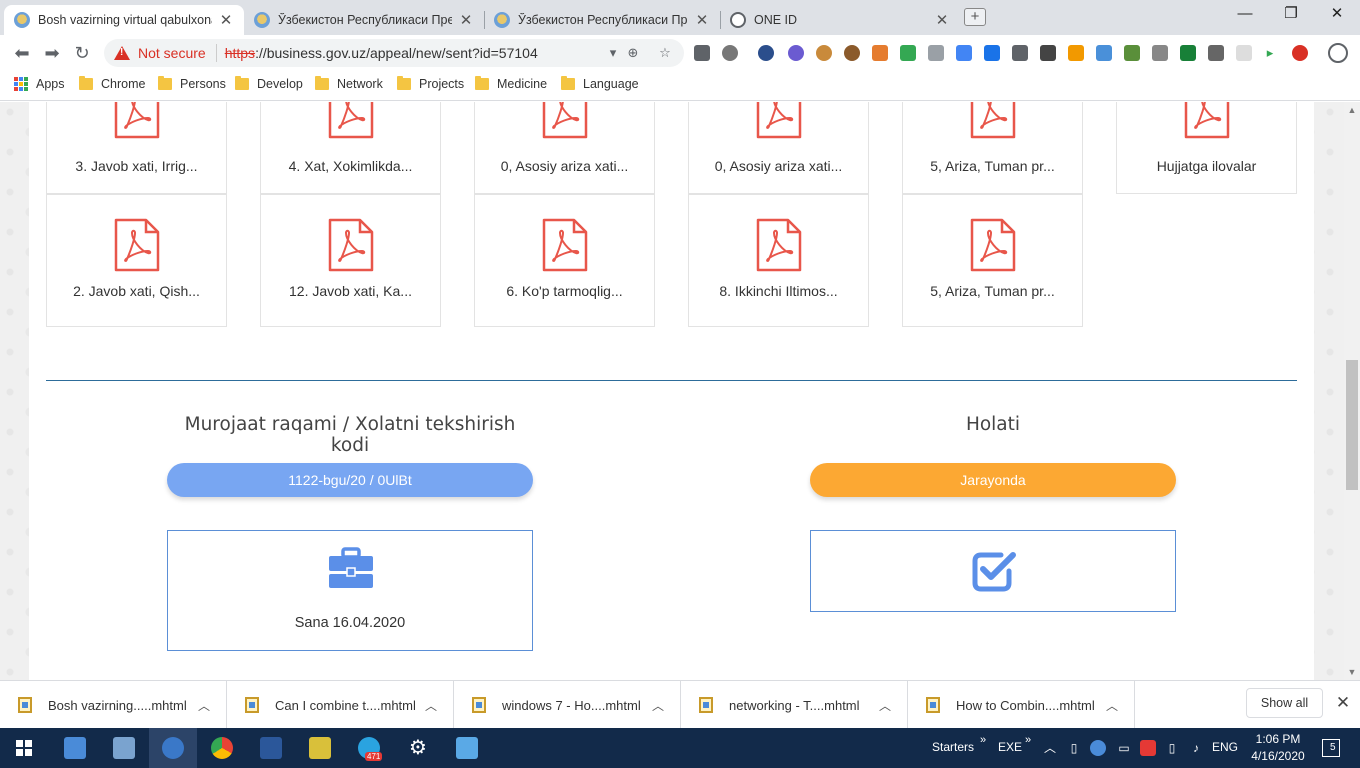  I want to click on bookmark-folder-network: Network, so click(349, 83).